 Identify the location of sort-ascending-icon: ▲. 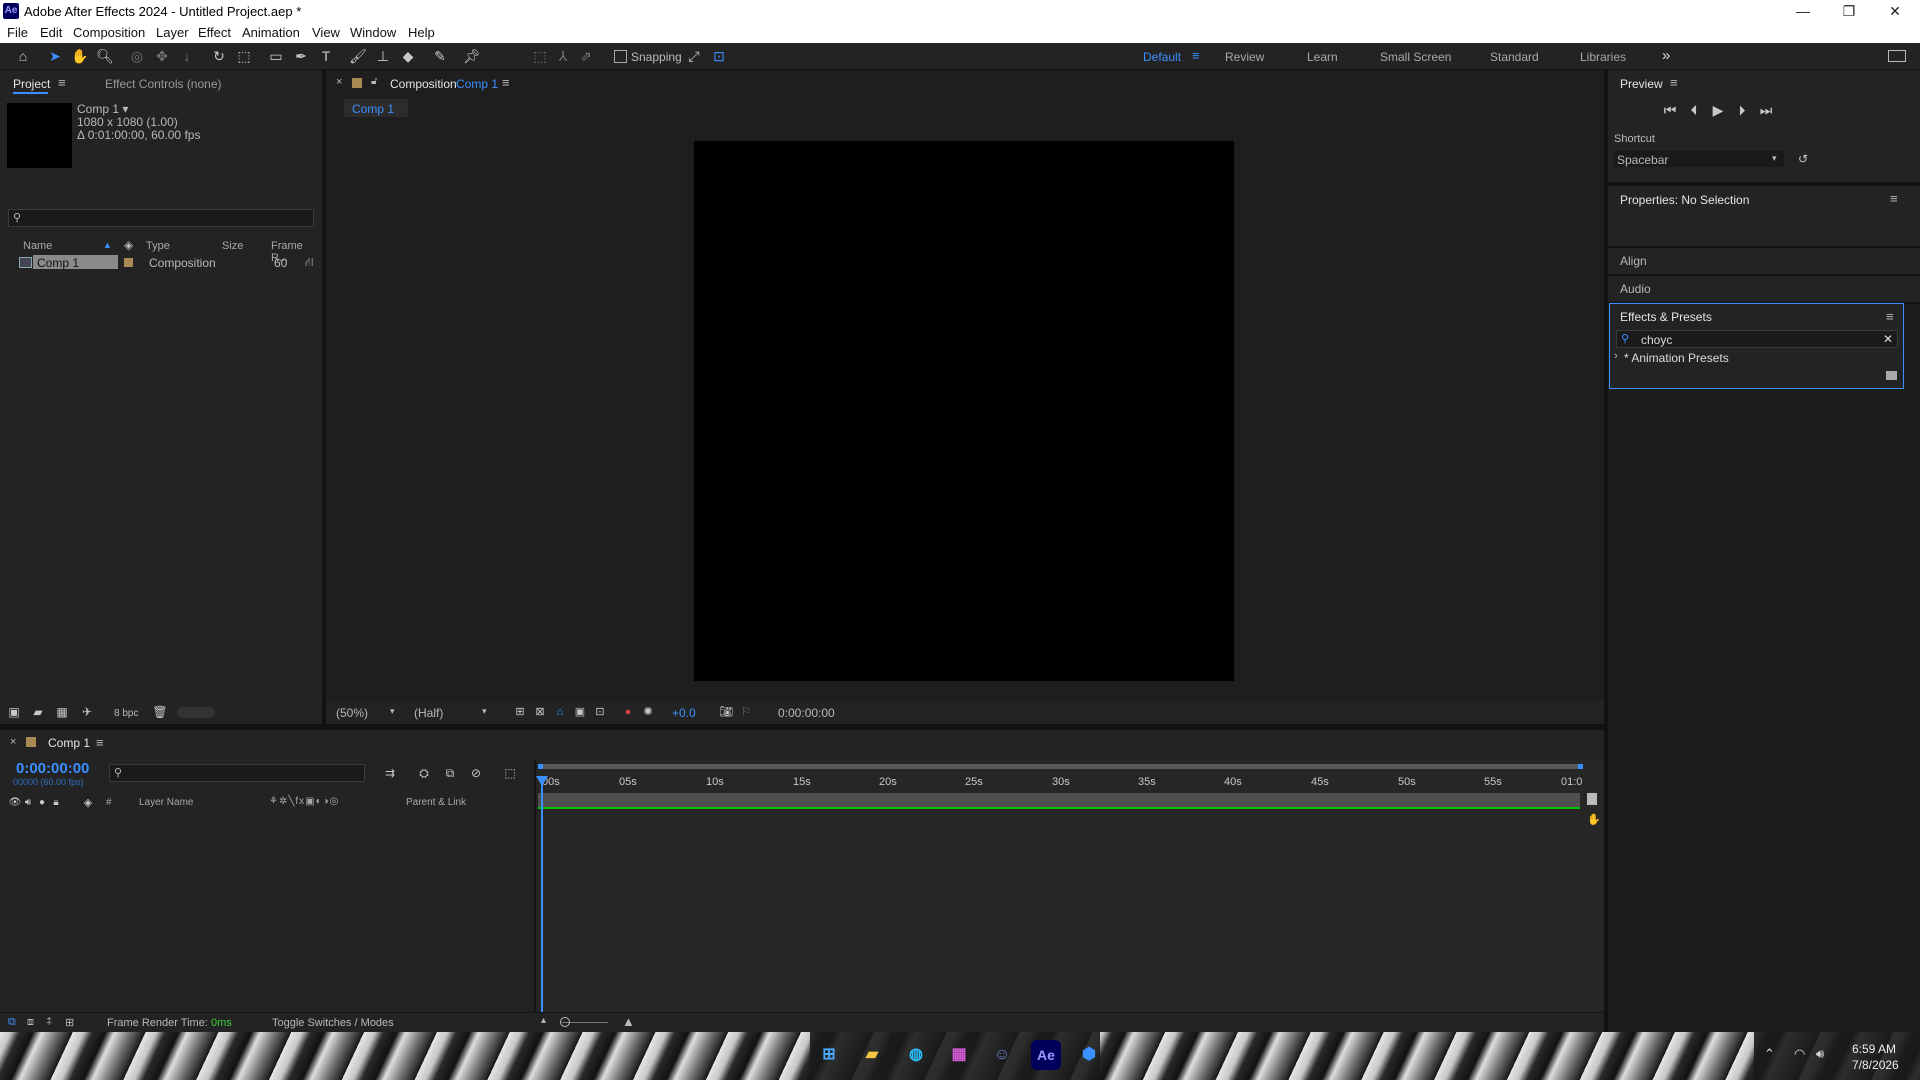
(107, 245).